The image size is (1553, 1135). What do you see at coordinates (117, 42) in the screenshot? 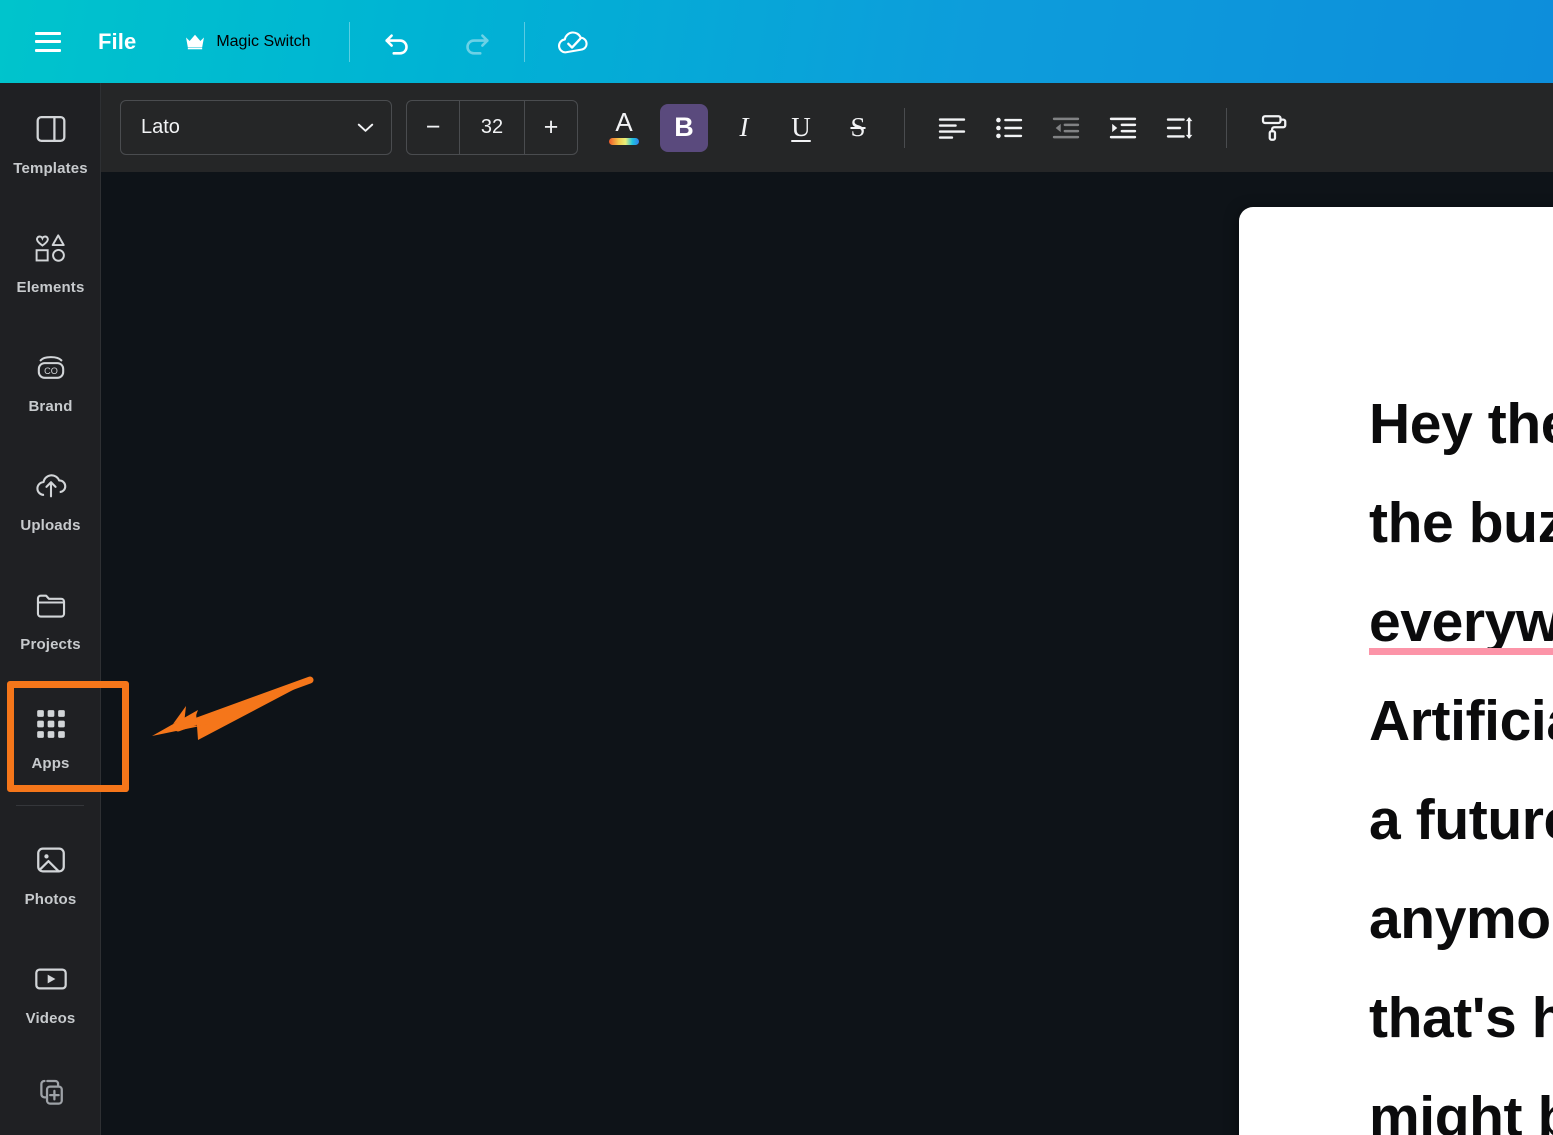
I see `file-menu-button: File` at bounding box center [117, 42].